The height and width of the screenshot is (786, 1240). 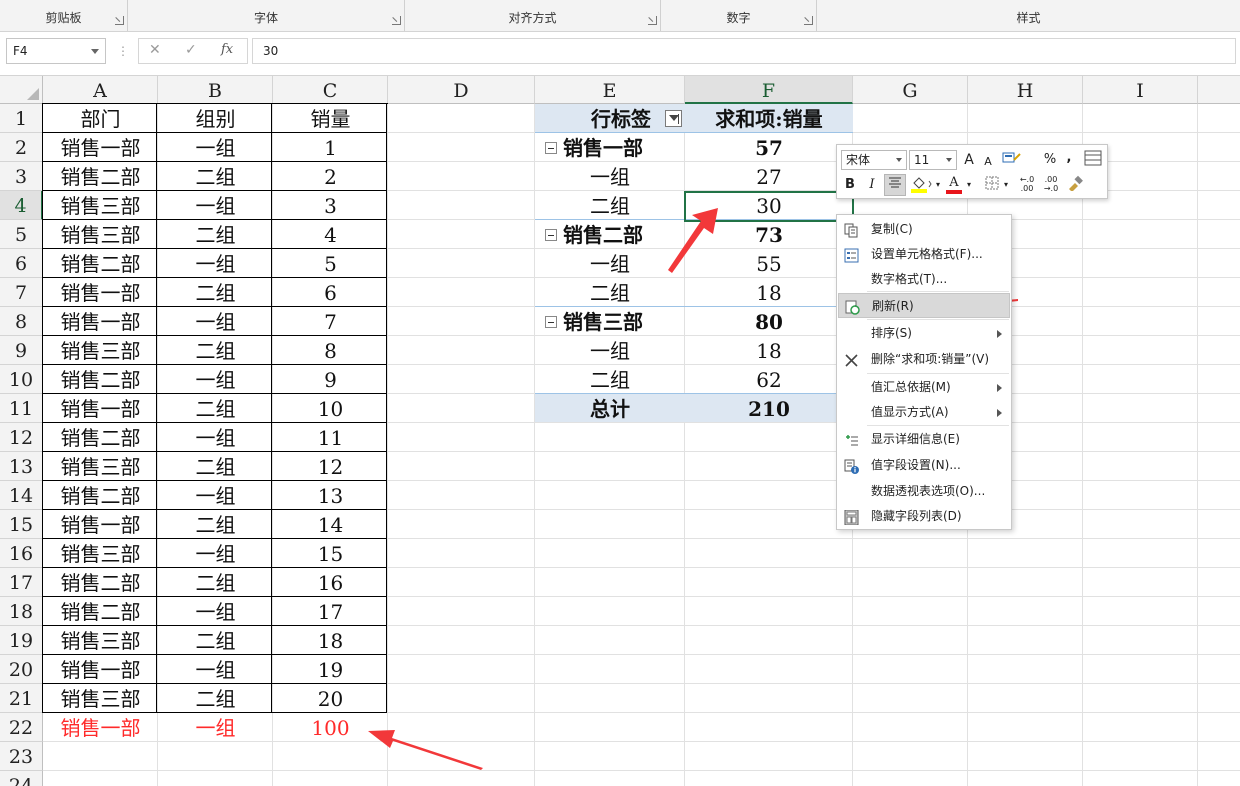 What do you see at coordinates (21, 524) in the screenshot?
I see `row-header-15: 15` at bounding box center [21, 524].